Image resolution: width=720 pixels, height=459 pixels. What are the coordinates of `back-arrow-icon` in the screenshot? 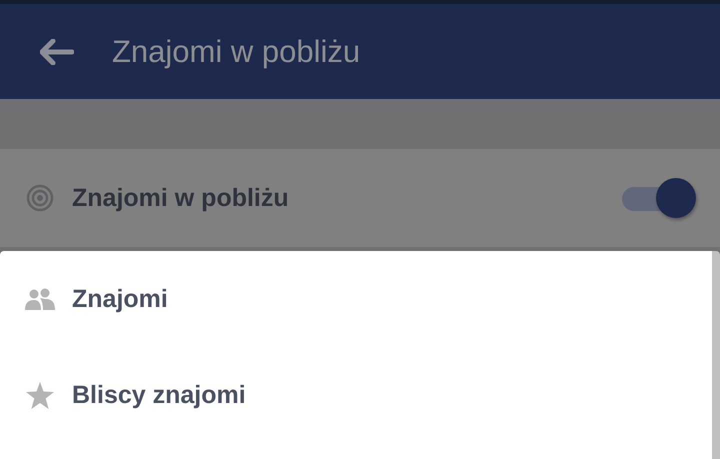 It's located at (57, 51).